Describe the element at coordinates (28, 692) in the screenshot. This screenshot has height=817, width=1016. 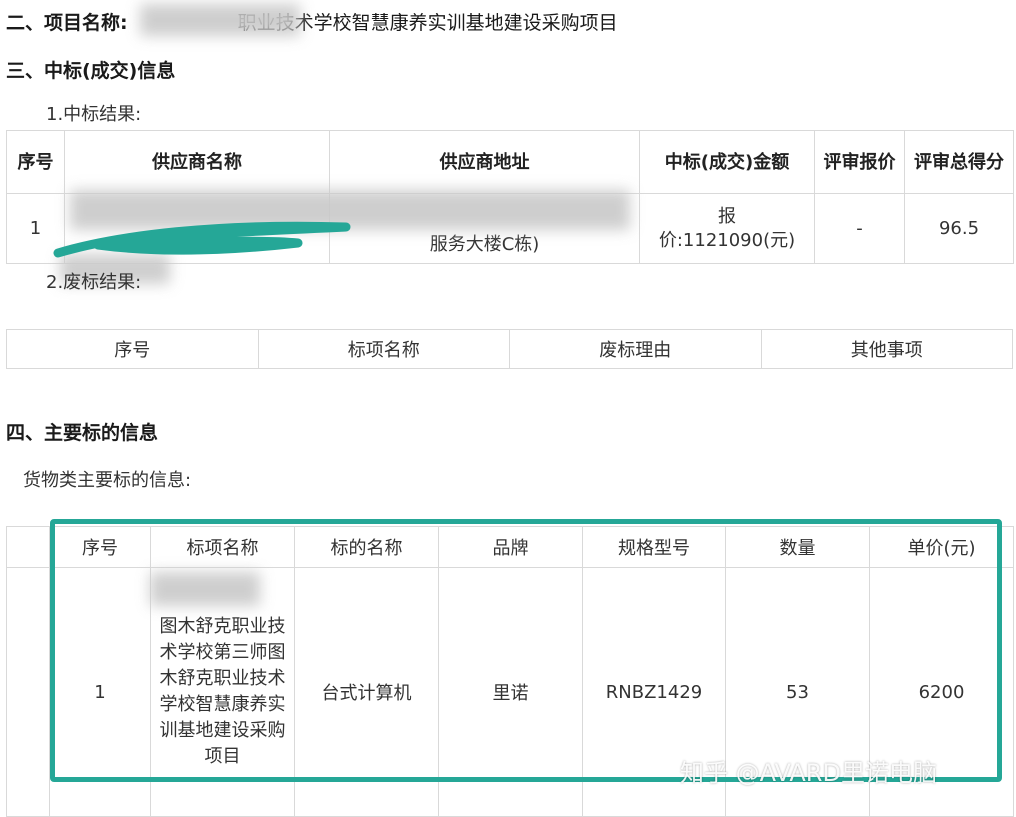
I see `cell-blank` at that location.